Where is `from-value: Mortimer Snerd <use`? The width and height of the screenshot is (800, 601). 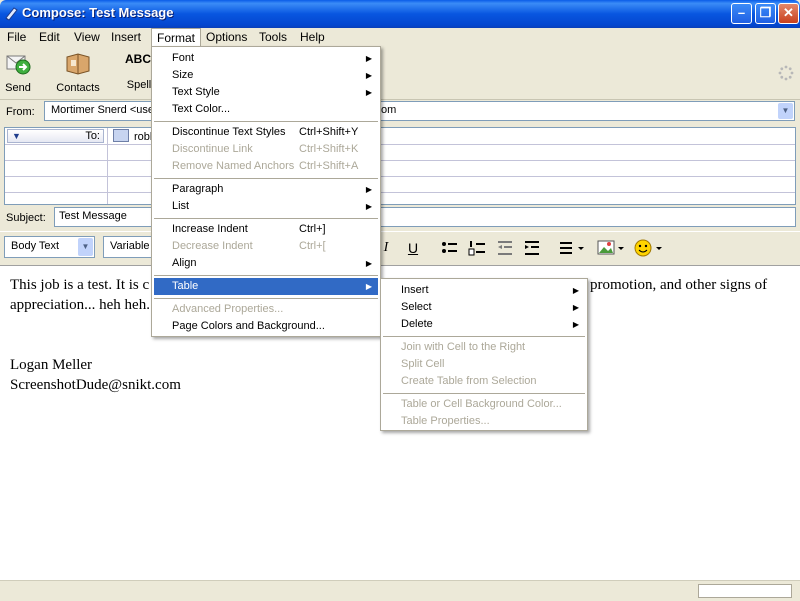 from-value: Mortimer Snerd <use is located at coordinates (103, 110).